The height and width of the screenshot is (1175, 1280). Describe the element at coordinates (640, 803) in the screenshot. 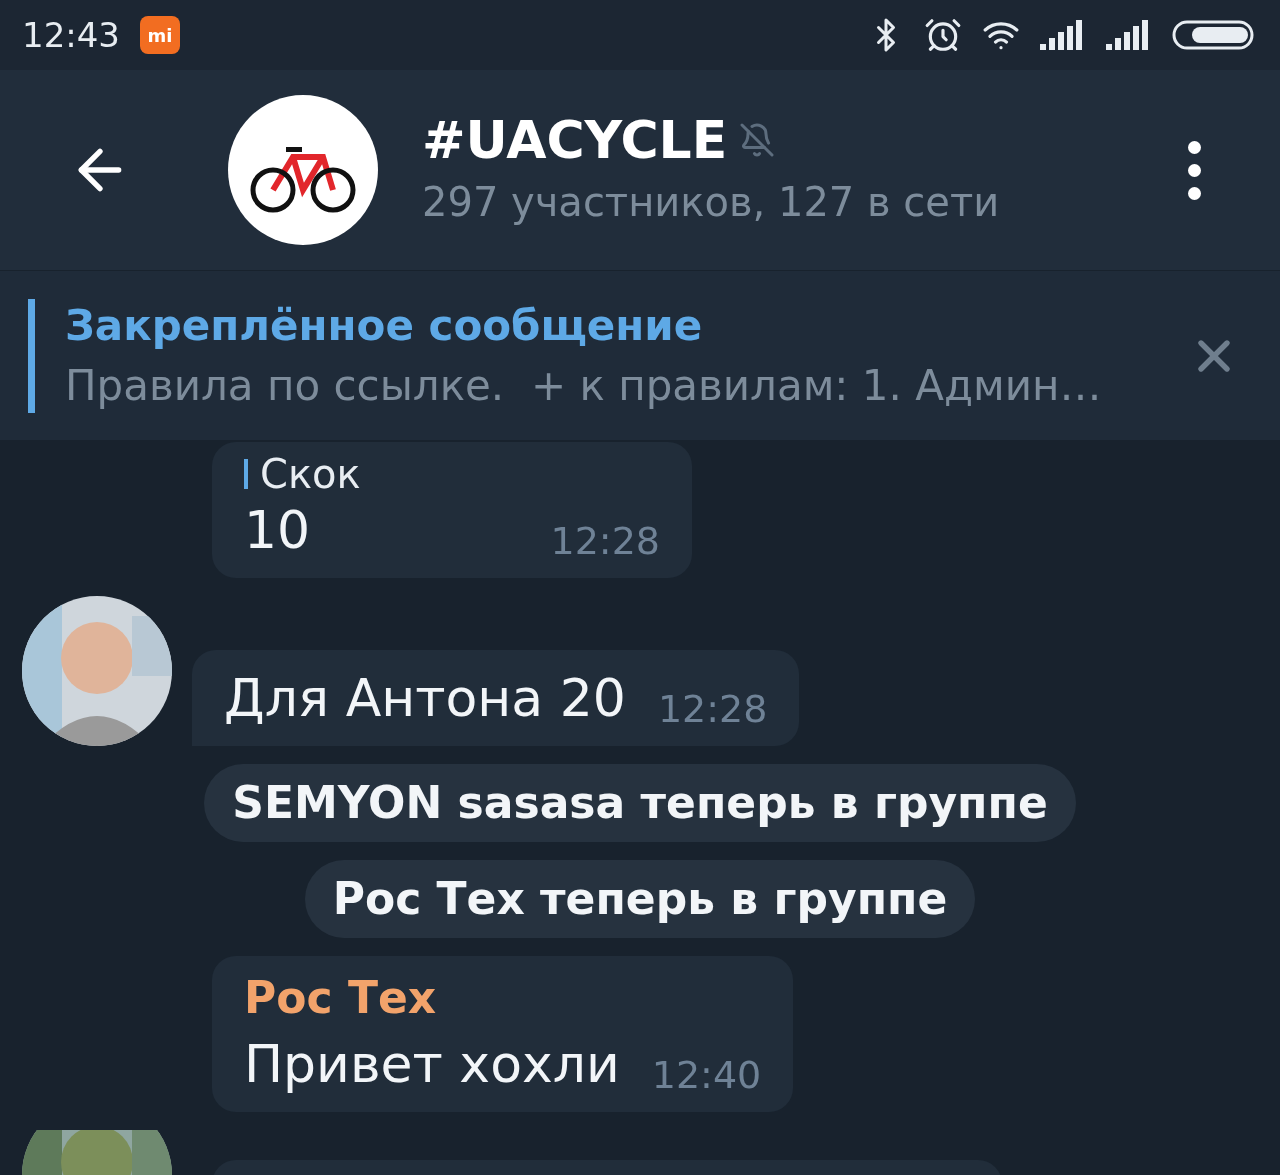

I see `service-message: SEMYON sasasa теперь в группе` at that location.